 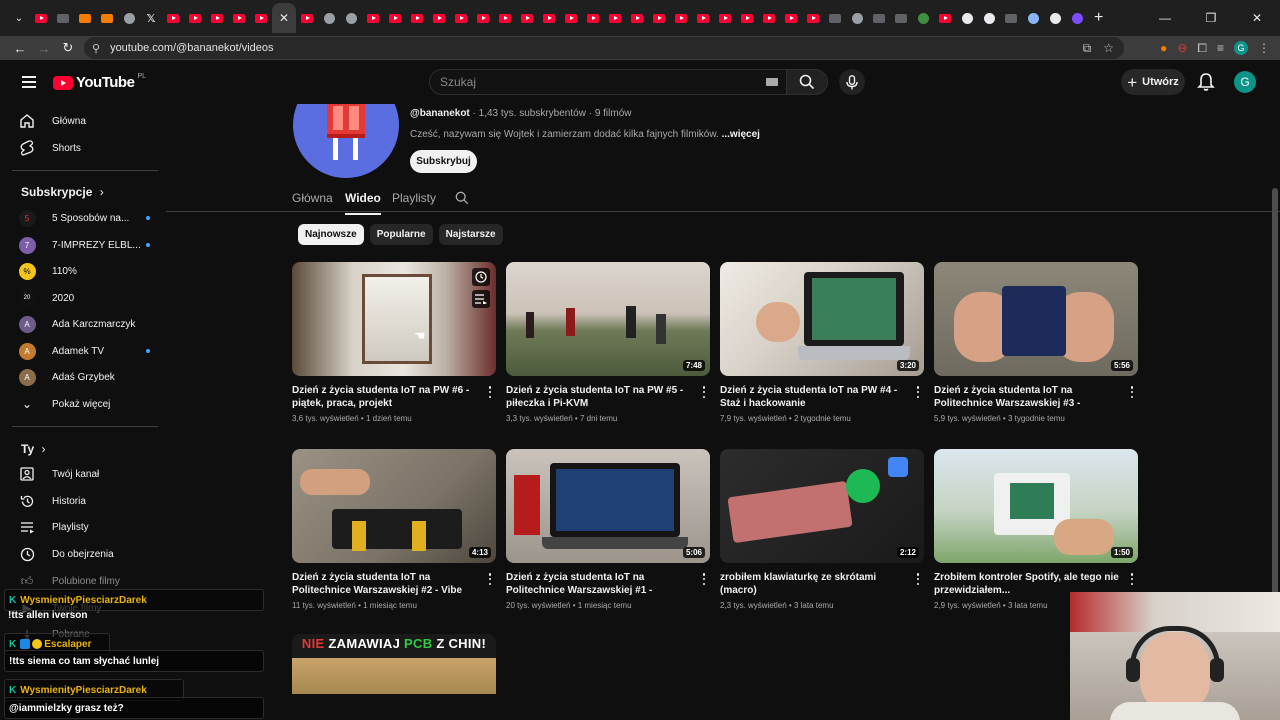 I want to click on video-thumbnail: 1:50, so click(x=1036, y=506).